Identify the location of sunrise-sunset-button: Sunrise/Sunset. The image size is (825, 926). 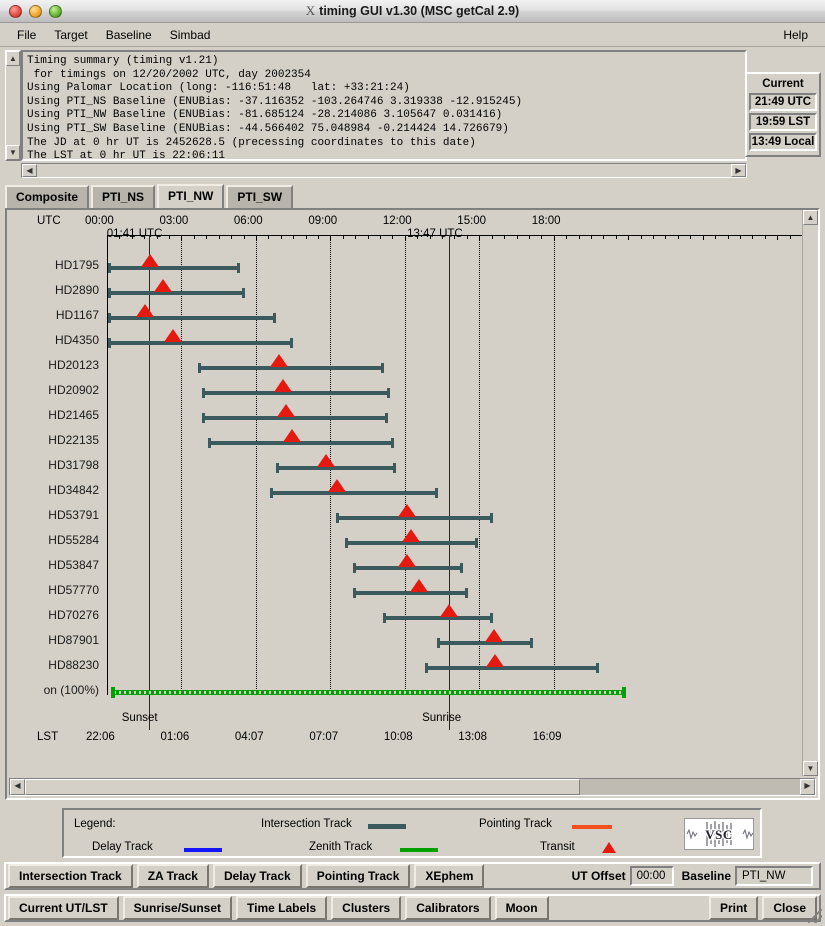
(177, 908).